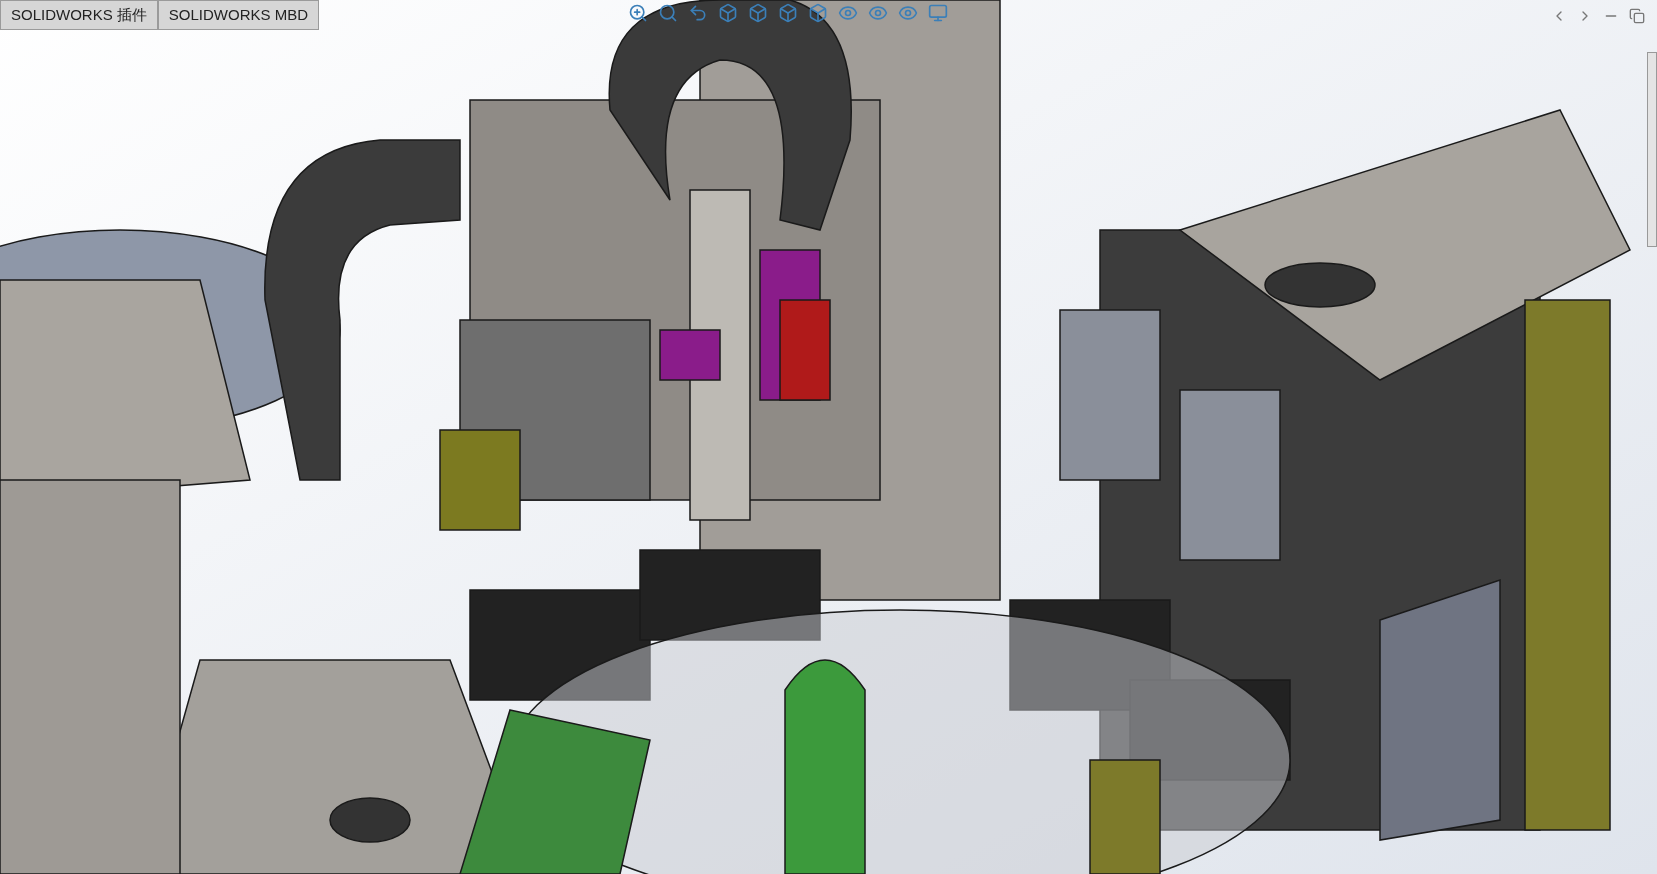 Image resolution: width=1657 pixels, height=874 pixels. Describe the element at coordinates (79, 15) in the screenshot. I see `command-tab: SOLIDWORKS 插件` at that location.